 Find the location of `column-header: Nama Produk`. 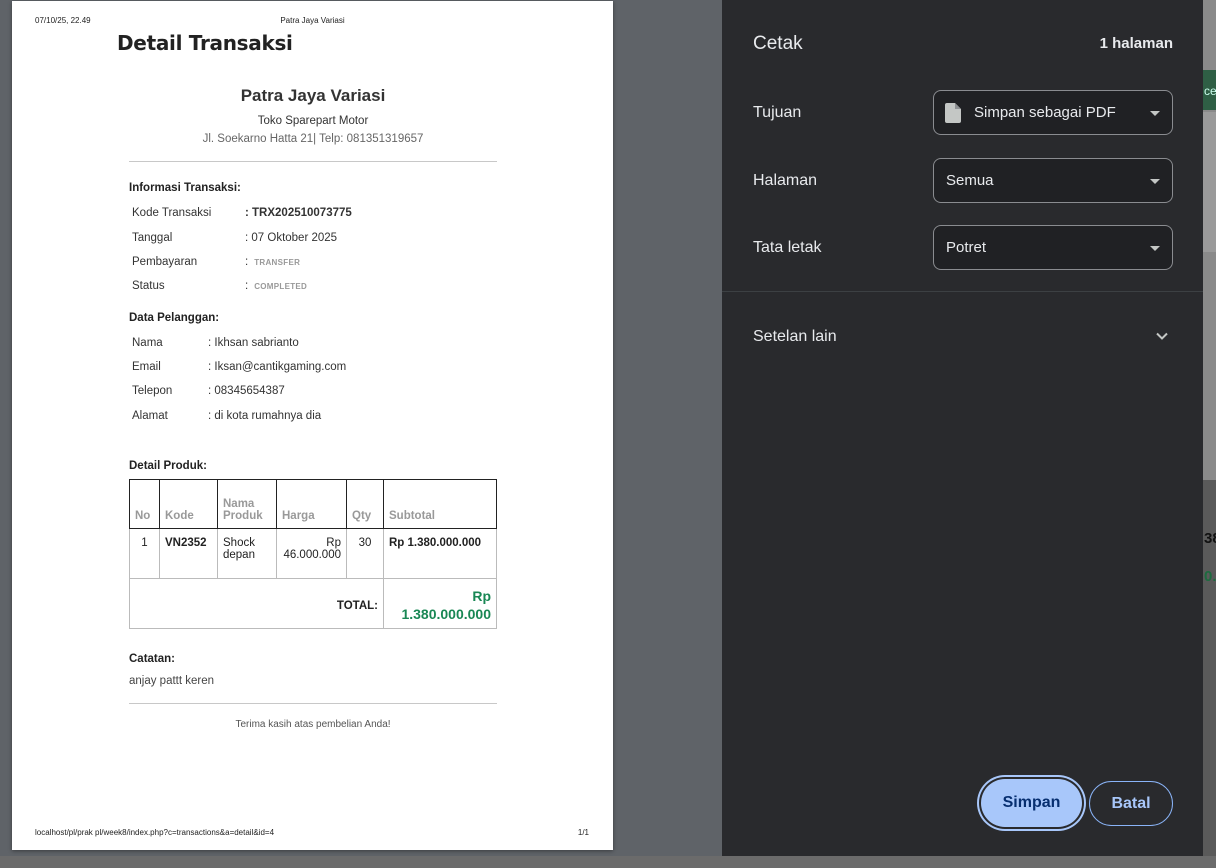

column-header: Nama Produk is located at coordinates (247, 504).